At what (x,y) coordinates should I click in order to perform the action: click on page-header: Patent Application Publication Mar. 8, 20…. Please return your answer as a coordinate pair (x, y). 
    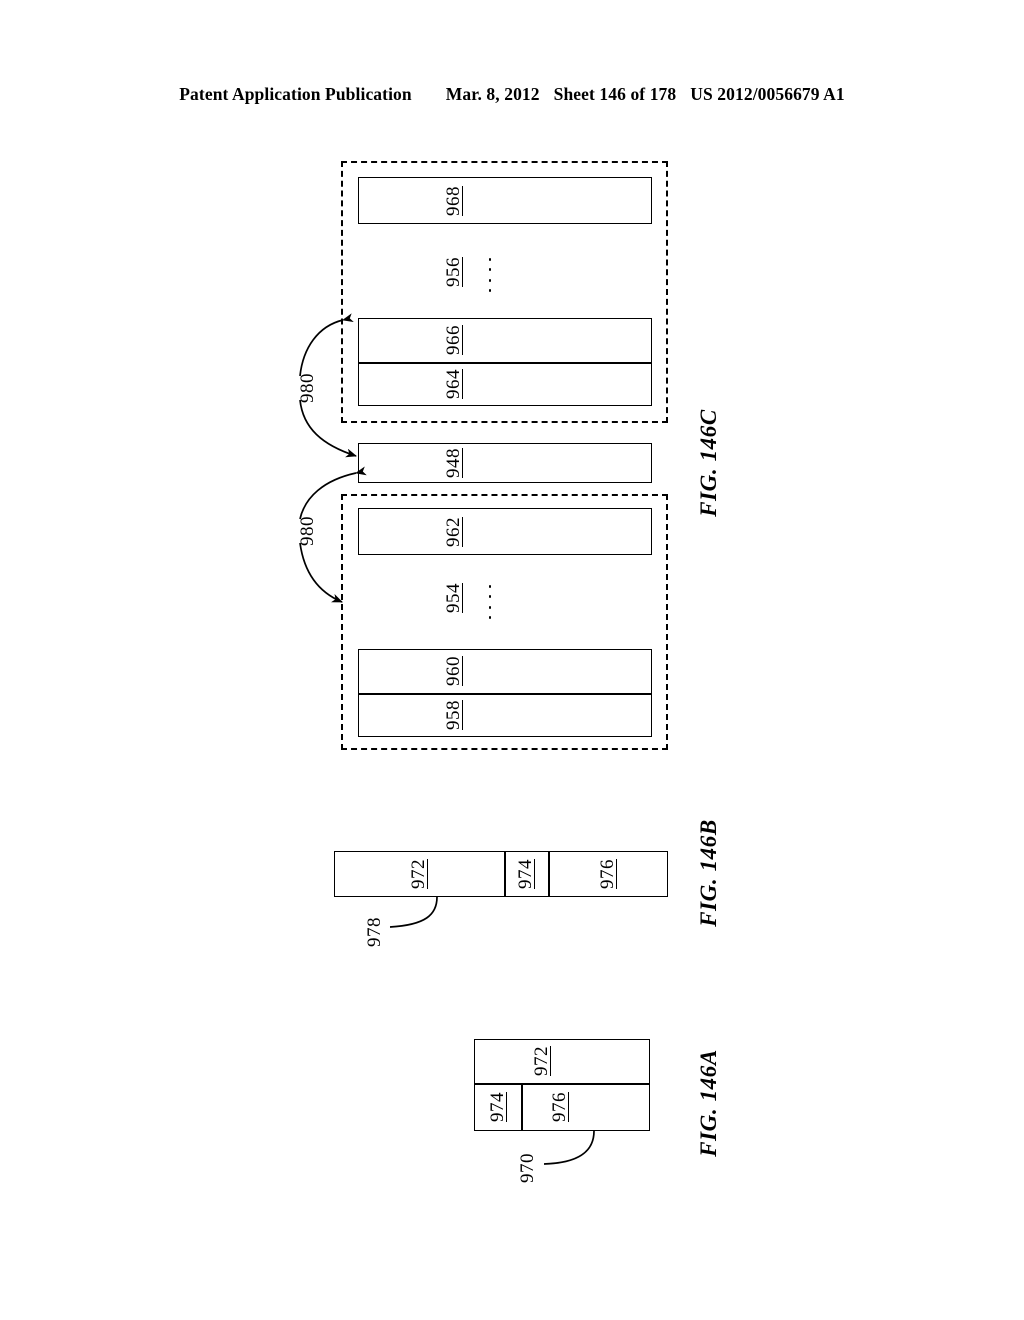
    Looking at the image, I should click on (512, 94).